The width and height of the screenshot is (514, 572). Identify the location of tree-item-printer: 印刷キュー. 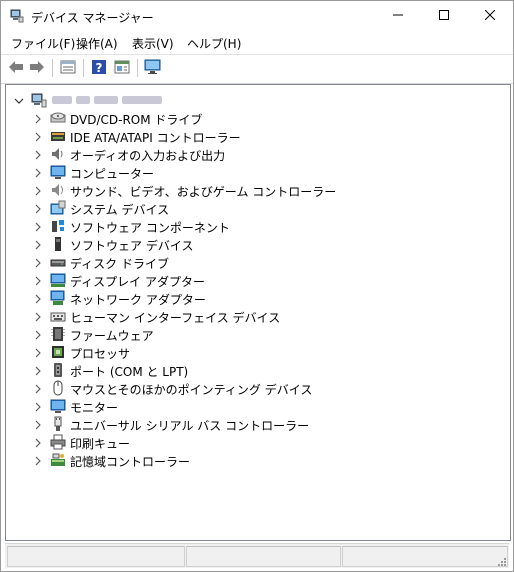
(246, 442).